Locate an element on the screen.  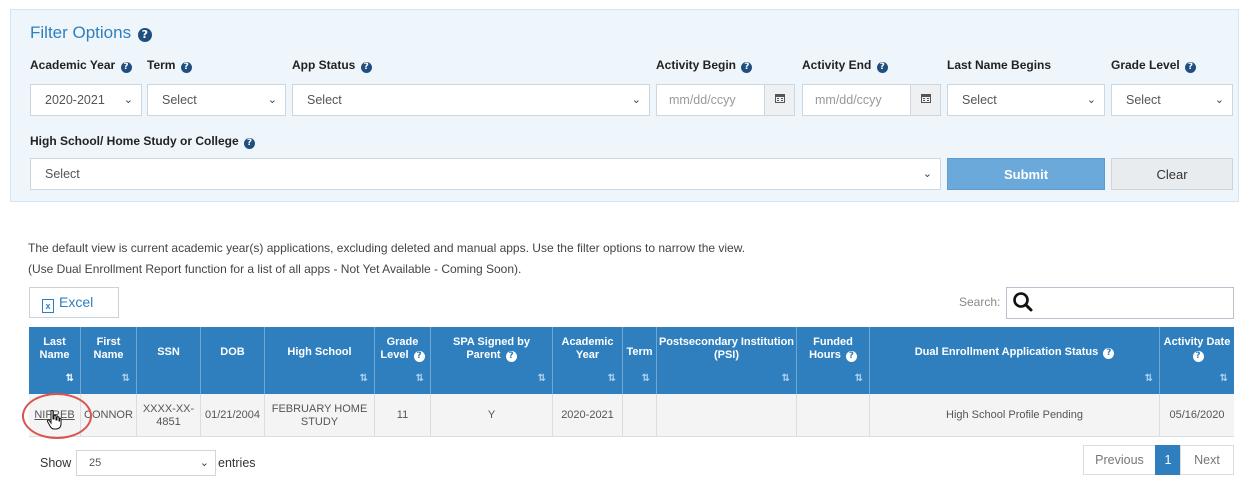
cell-ssn: XXXX-XX- 4851 is located at coordinates (169, 415).